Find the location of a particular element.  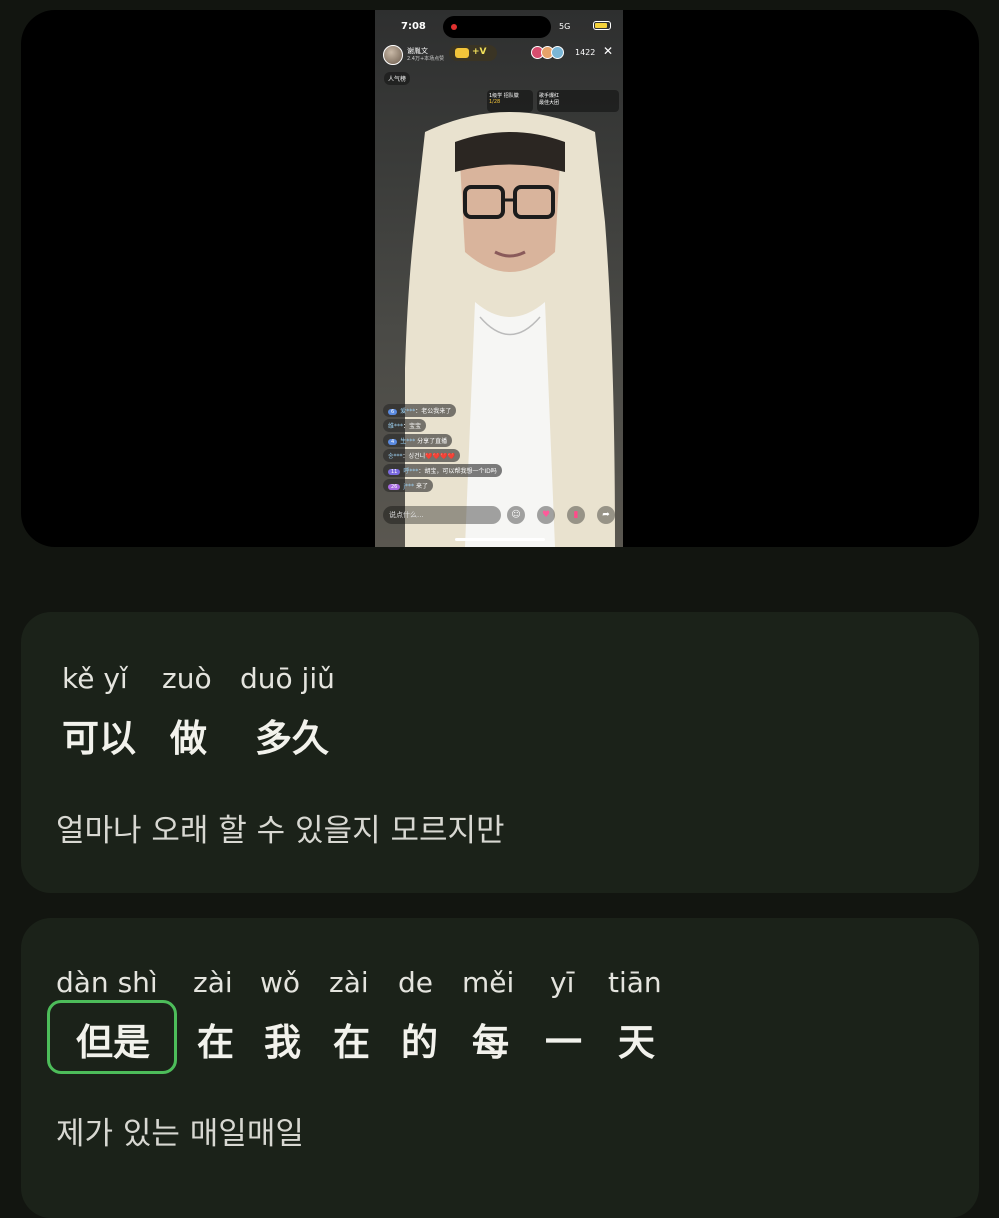

pinyin-label: wǒ is located at coordinates (280, 982).